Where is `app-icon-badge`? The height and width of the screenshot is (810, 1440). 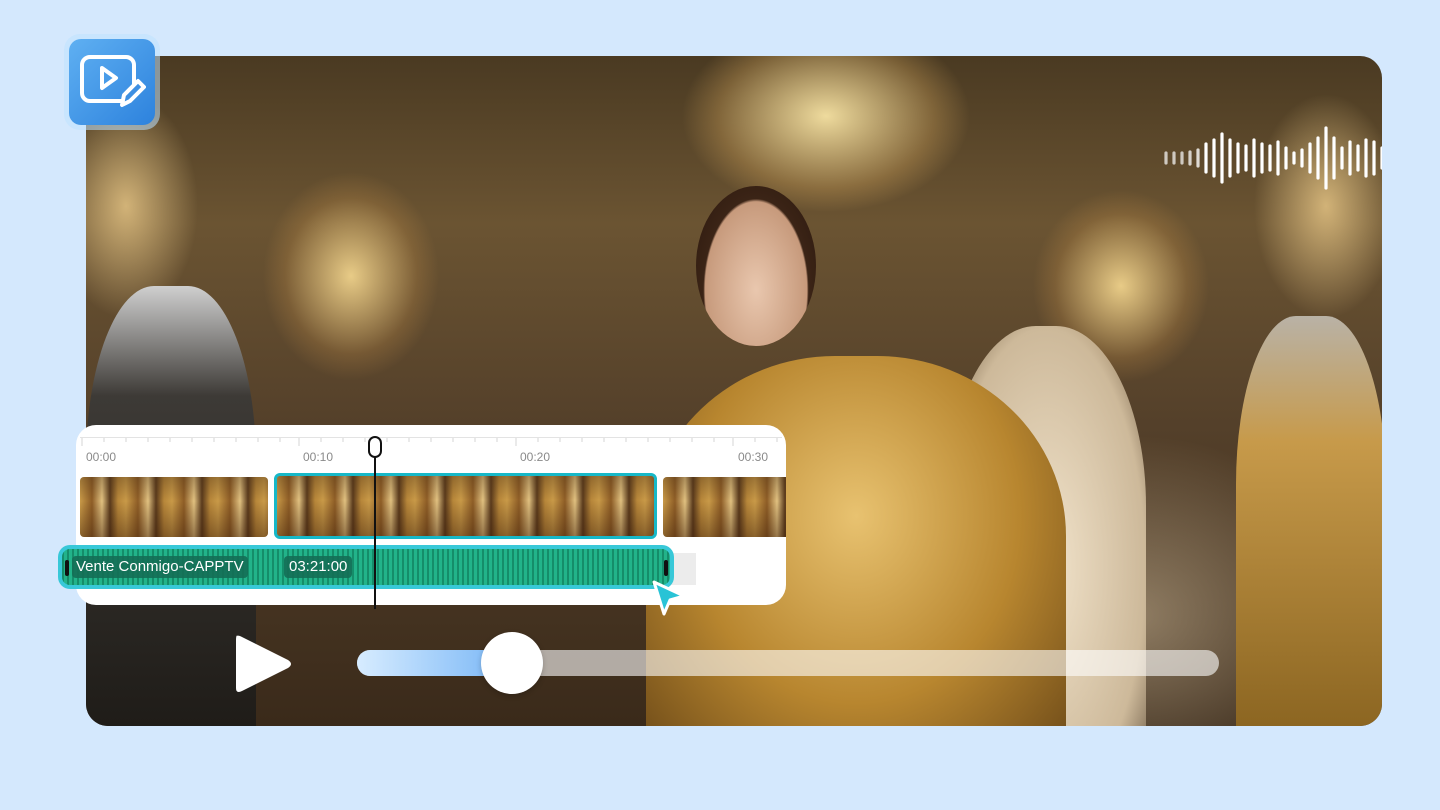
app-icon-badge is located at coordinates (112, 82).